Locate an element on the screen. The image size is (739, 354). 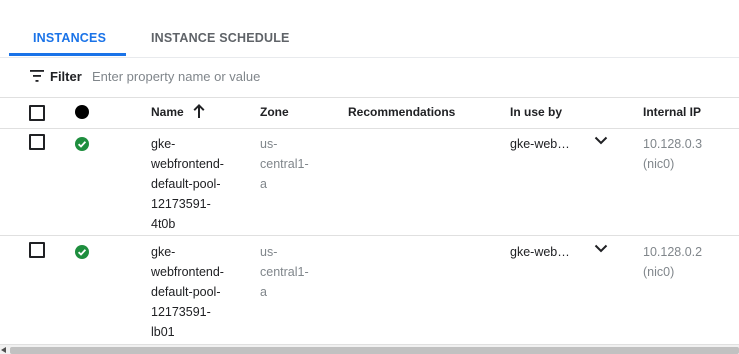
column-header-zone: Zone is located at coordinates (274, 112).